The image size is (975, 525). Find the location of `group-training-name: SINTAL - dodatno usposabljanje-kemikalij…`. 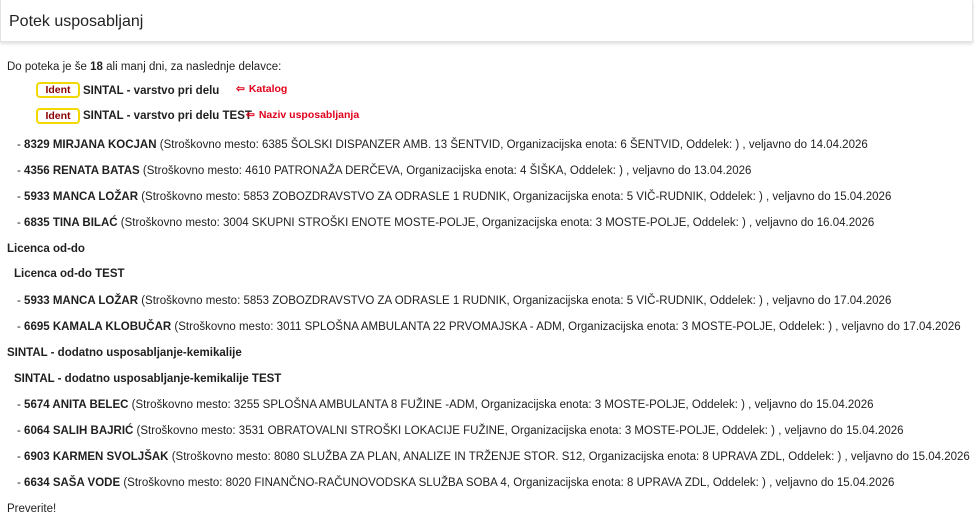

group-training-name: SINTAL - dodatno usposabljanje-kemikalij… is located at coordinates (148, 379).